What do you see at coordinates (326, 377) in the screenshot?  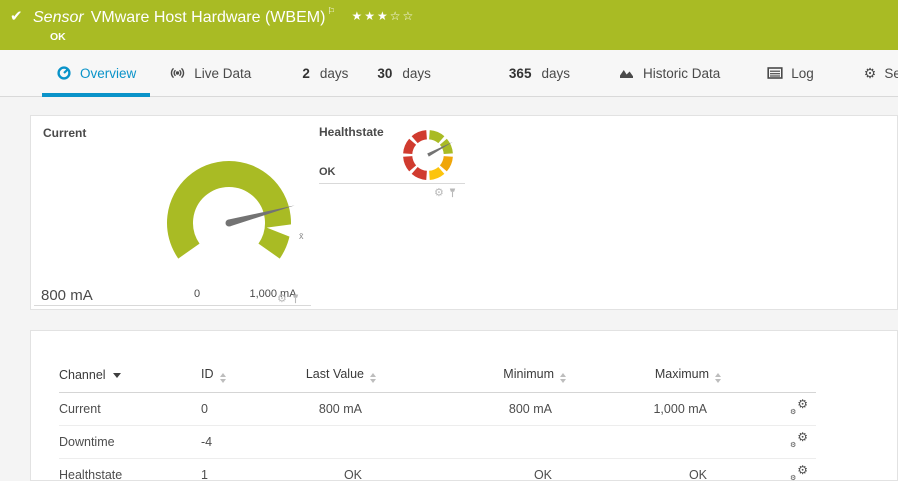 I see `column-header-last-value: Last Value` at bounding box center [326, 377].